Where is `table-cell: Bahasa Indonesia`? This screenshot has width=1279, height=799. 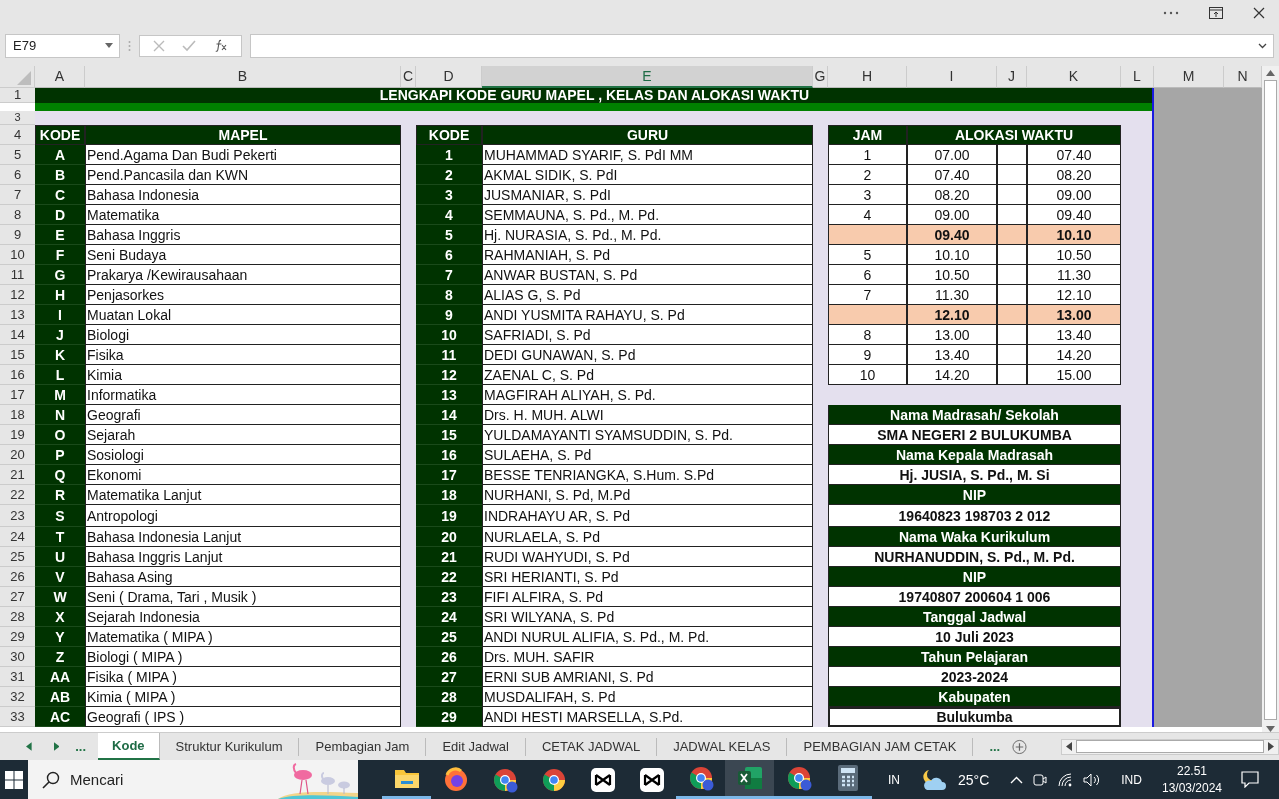
table-cell: Bahasa Indonesia is located at coordinates (243, 194).